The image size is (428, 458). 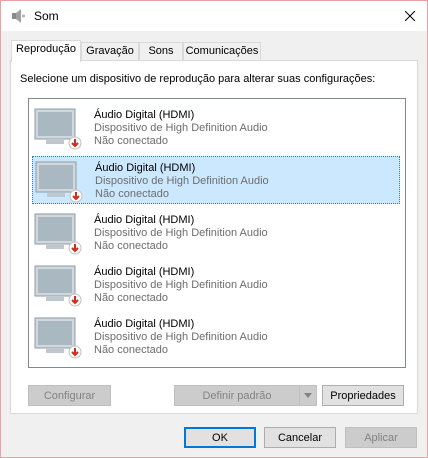 What do you see at coordinates (381, 437) in the screenshot?
I see `apply-button: Aplicar` at bounding box center [381, 437].